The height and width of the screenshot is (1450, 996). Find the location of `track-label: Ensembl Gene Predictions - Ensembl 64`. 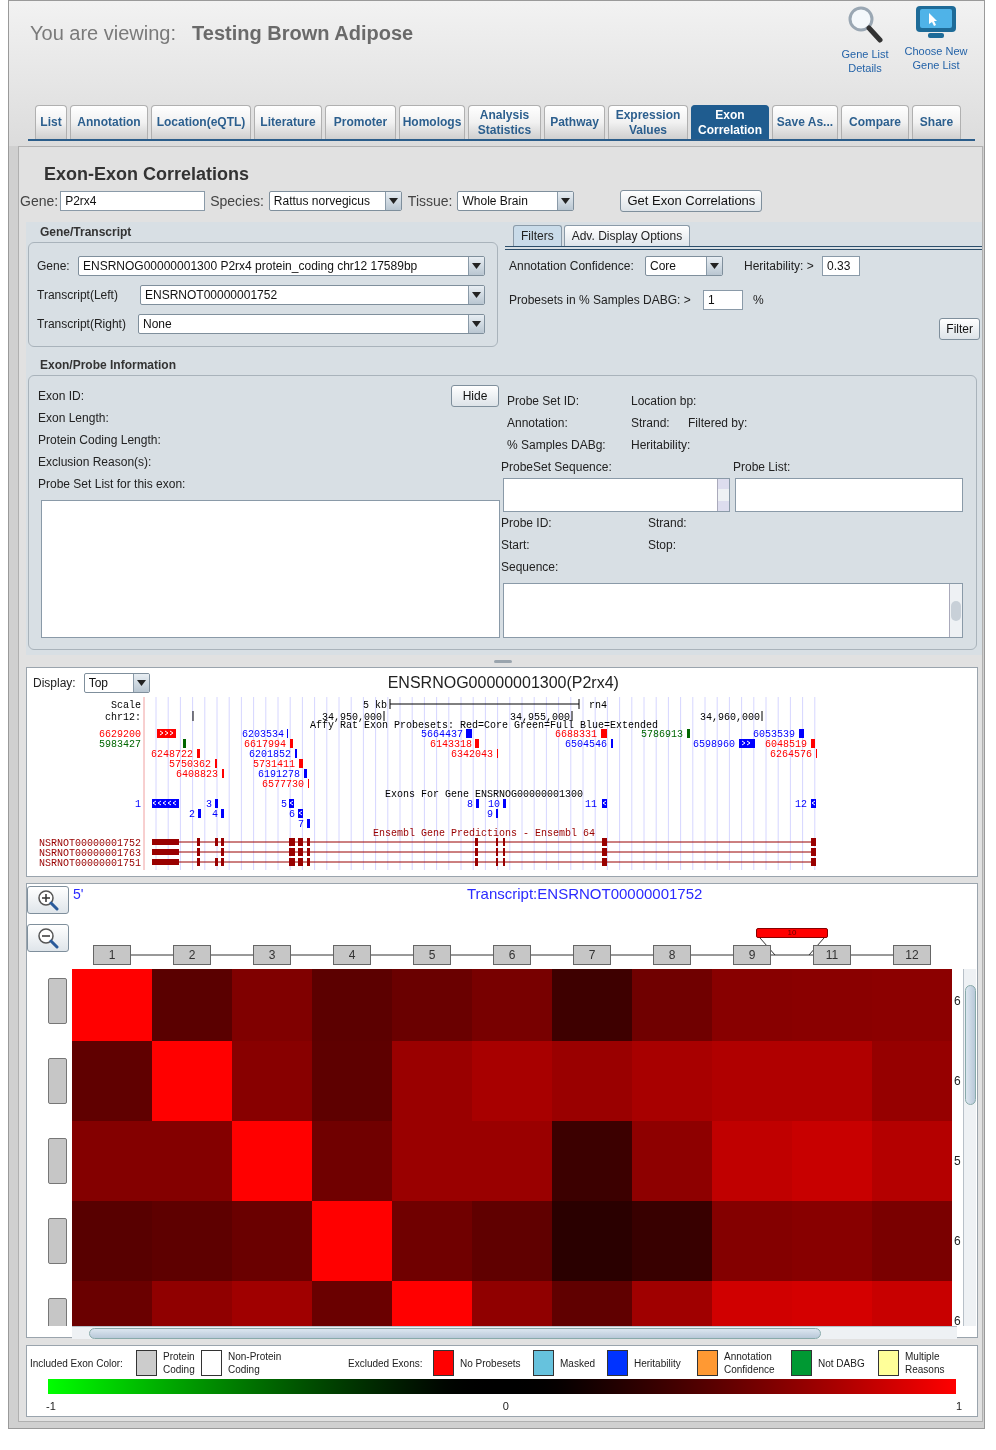

track-label: Ensembl Gene Predictions - Ensembl 64 is located at coordinates (484, 833).